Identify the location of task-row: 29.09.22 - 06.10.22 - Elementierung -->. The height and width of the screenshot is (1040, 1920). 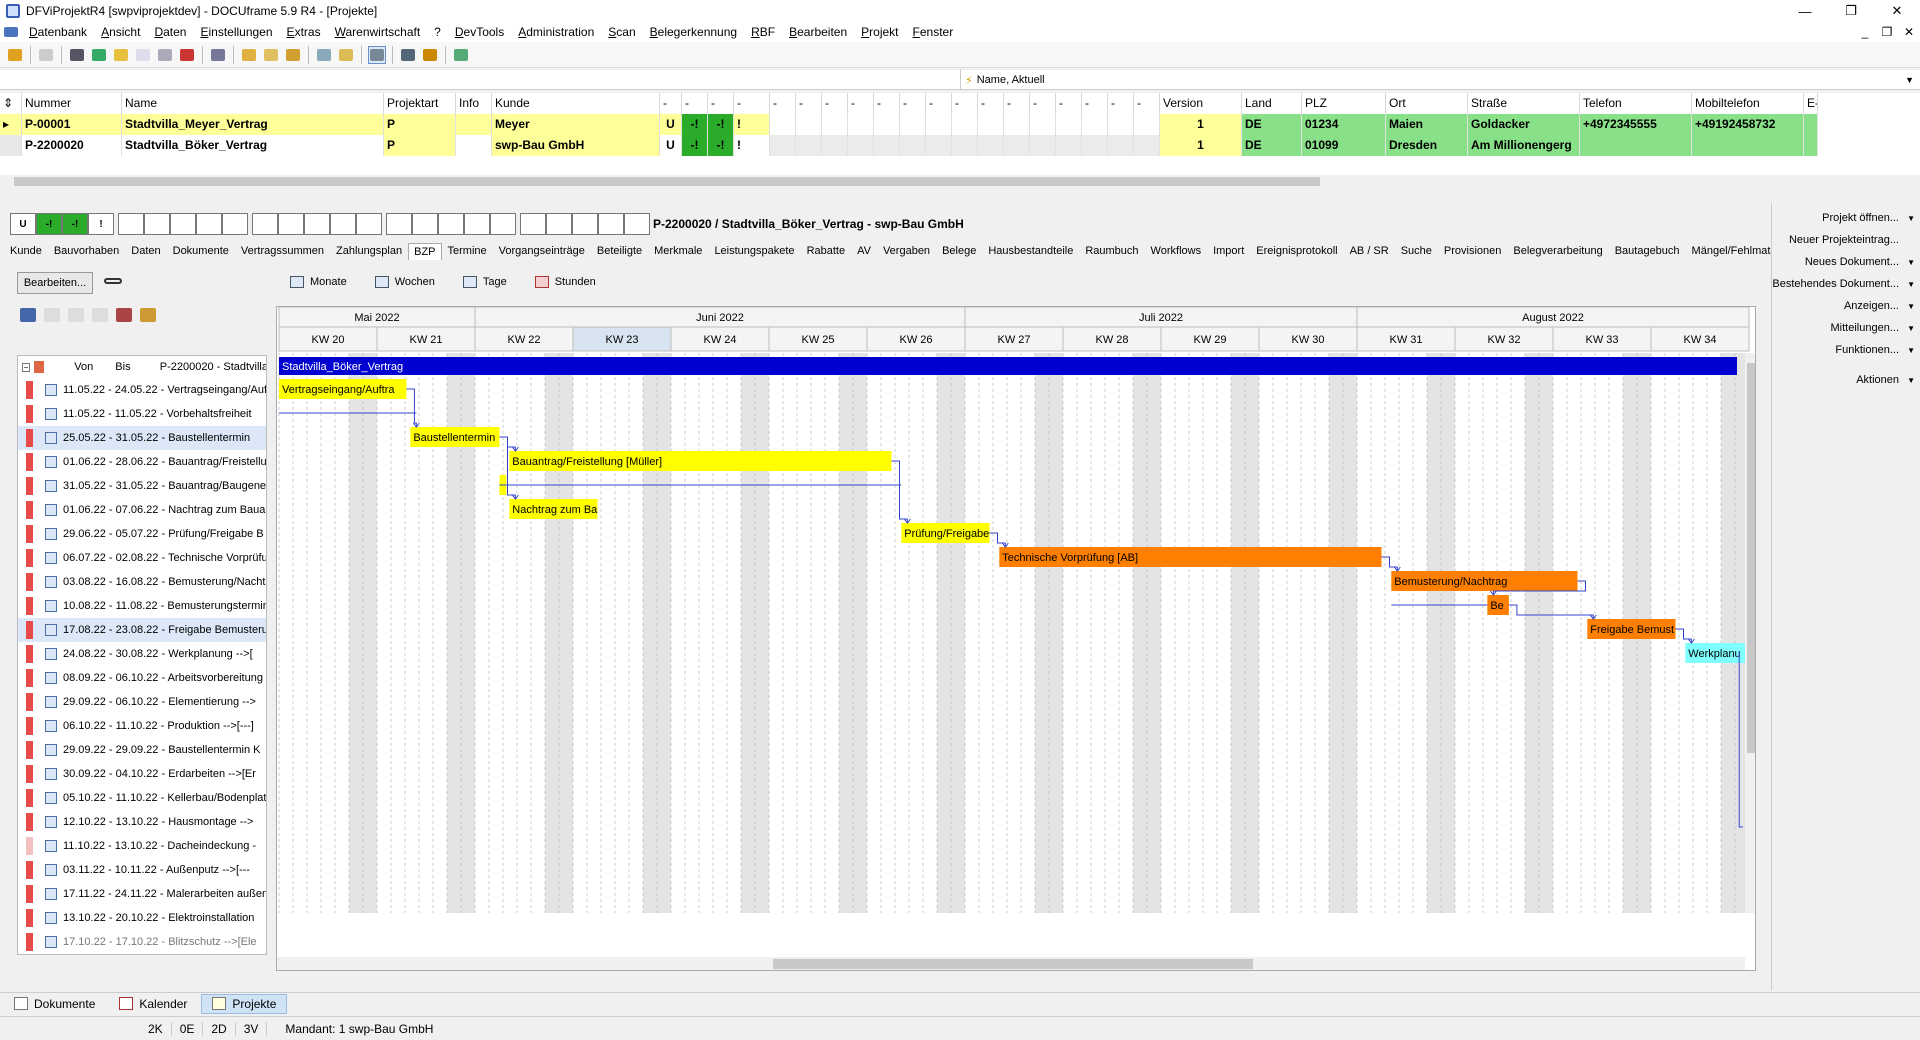
(142, 702).